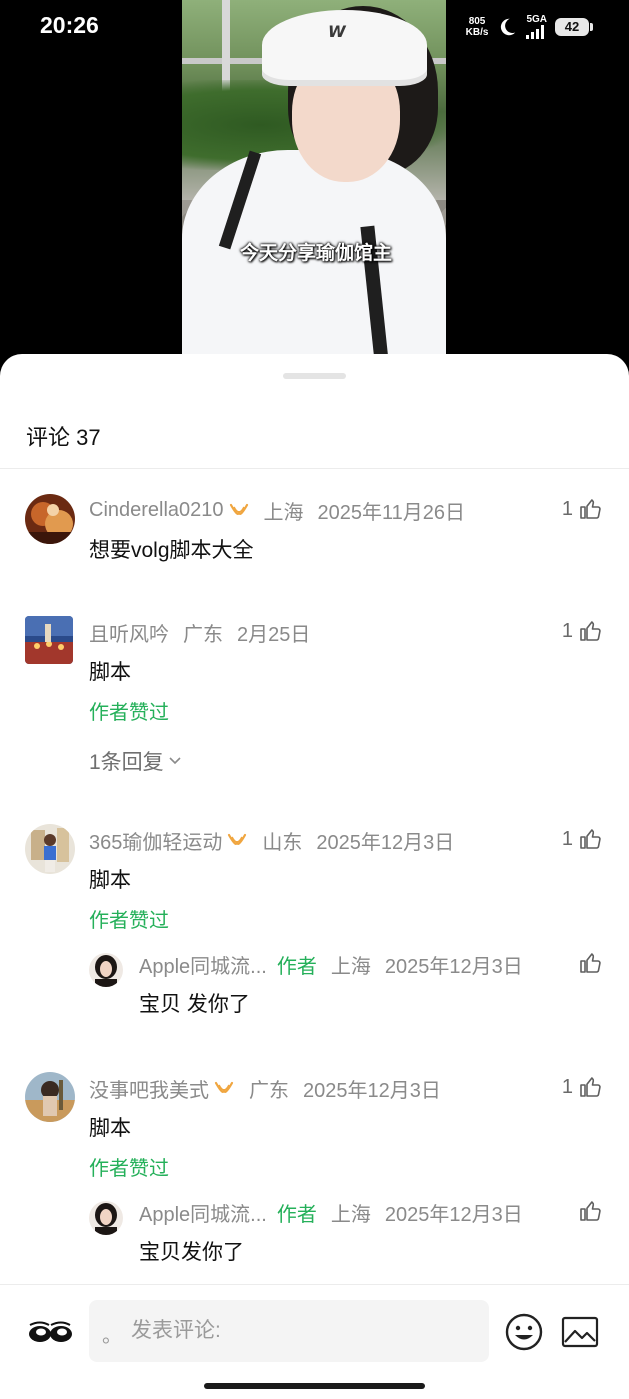  Describe the element at coordinates (191, 1252) in the screenshot. I see `reply-text: 宝贝发你了` at that location.